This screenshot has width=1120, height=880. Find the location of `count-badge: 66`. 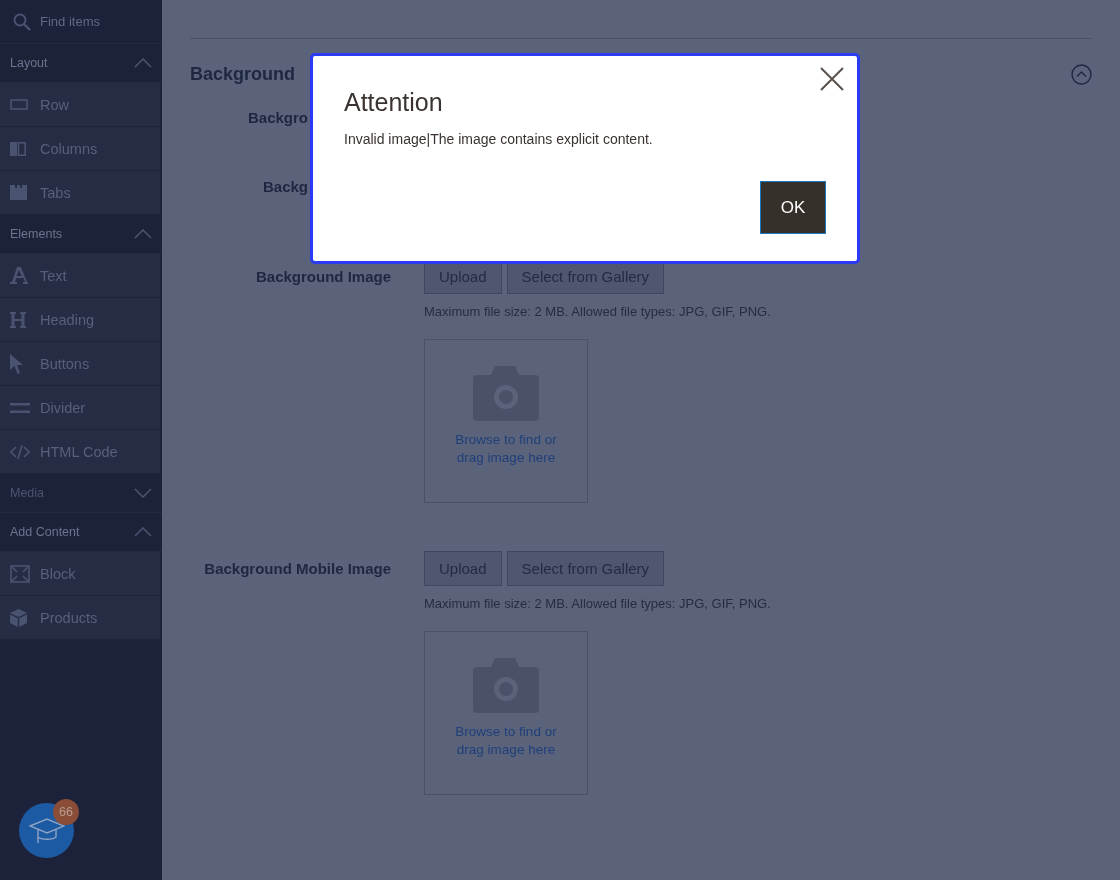

count-badge: 66 is located at coordinates (66, 812).